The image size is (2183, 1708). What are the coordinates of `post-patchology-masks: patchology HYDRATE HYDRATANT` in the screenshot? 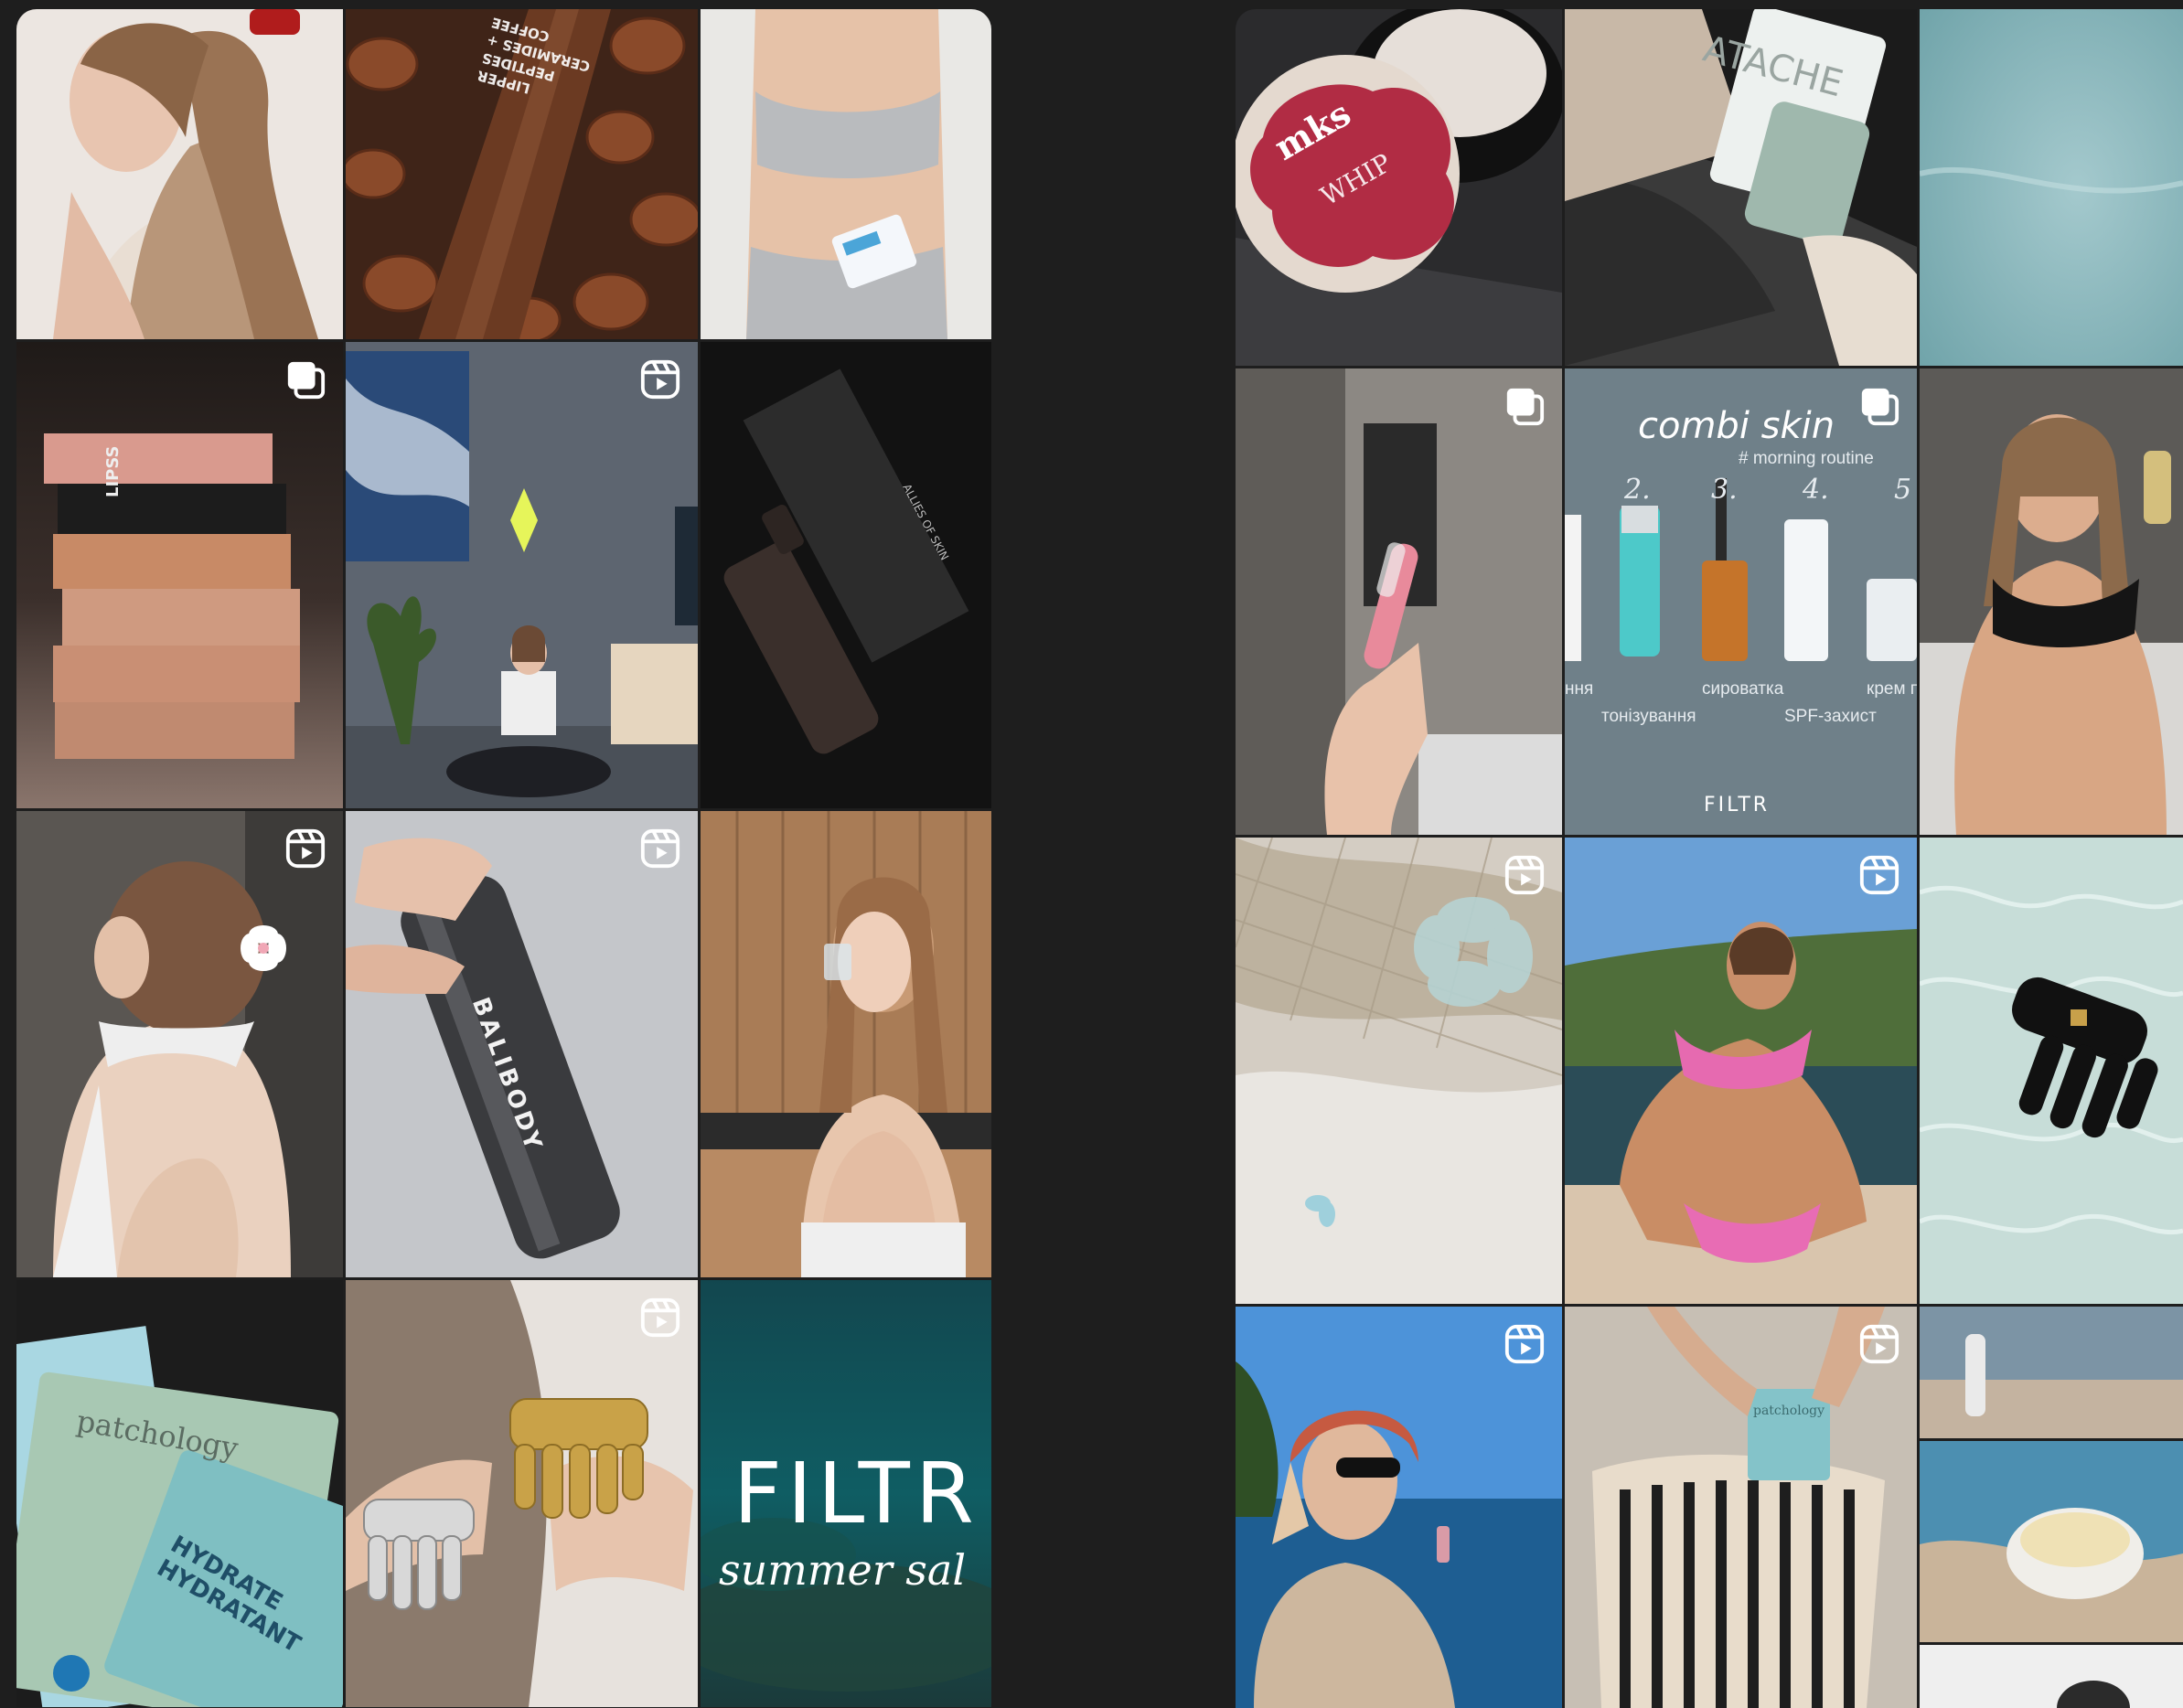 It's located at (180, 1494).